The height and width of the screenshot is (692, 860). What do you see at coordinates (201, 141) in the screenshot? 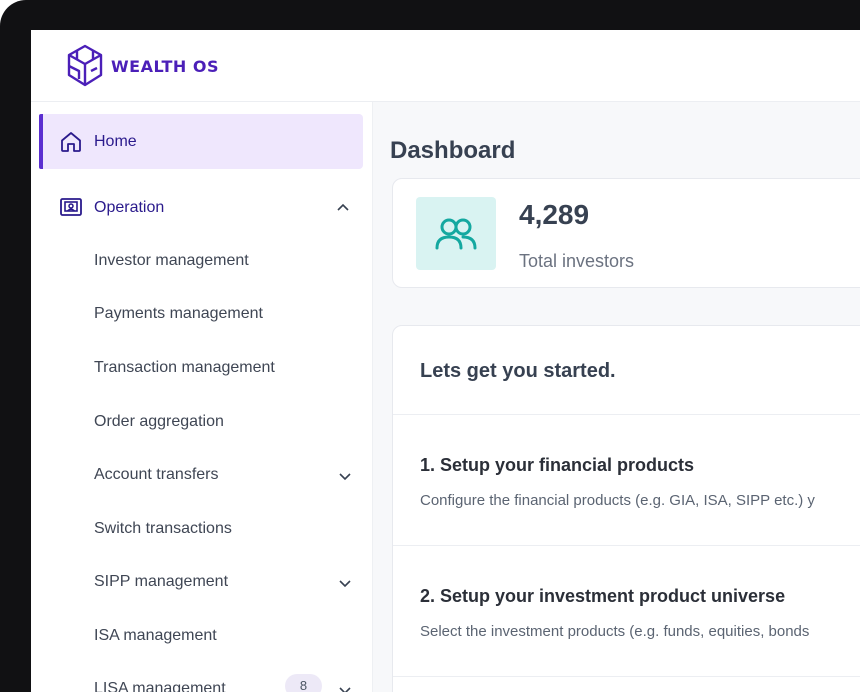
I see `sidebar-item-home: Home` at bounding box center [201, 141].